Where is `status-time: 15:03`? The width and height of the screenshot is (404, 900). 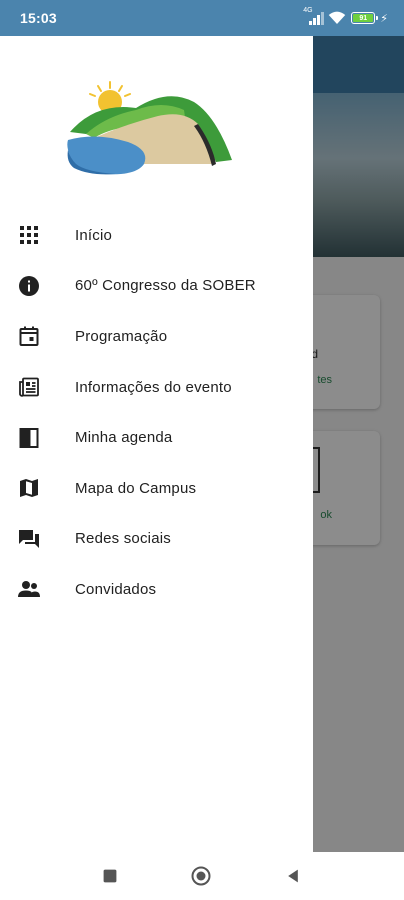 status-time: 15:03 is located at coordinates (38, 18).